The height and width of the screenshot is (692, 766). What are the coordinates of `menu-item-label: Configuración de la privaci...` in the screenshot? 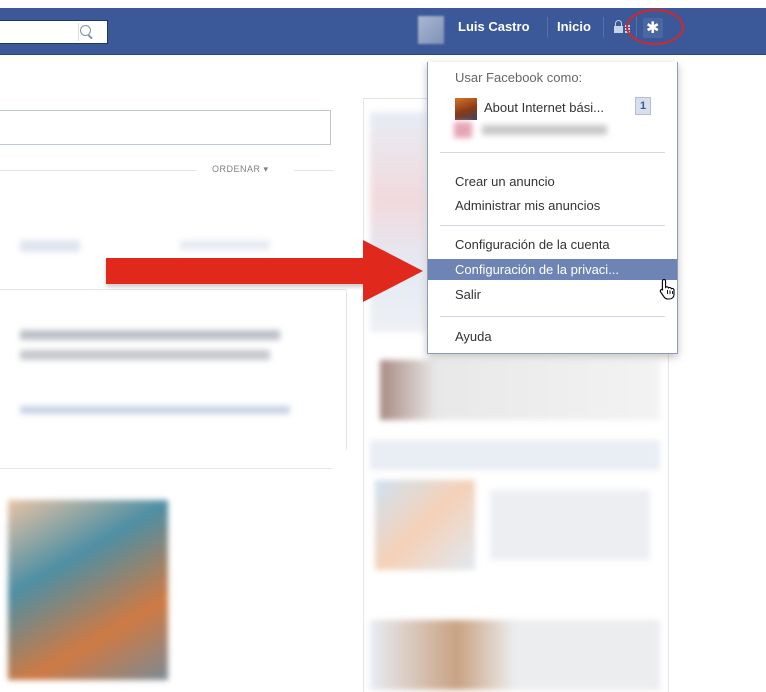 It's located at (537, 269).